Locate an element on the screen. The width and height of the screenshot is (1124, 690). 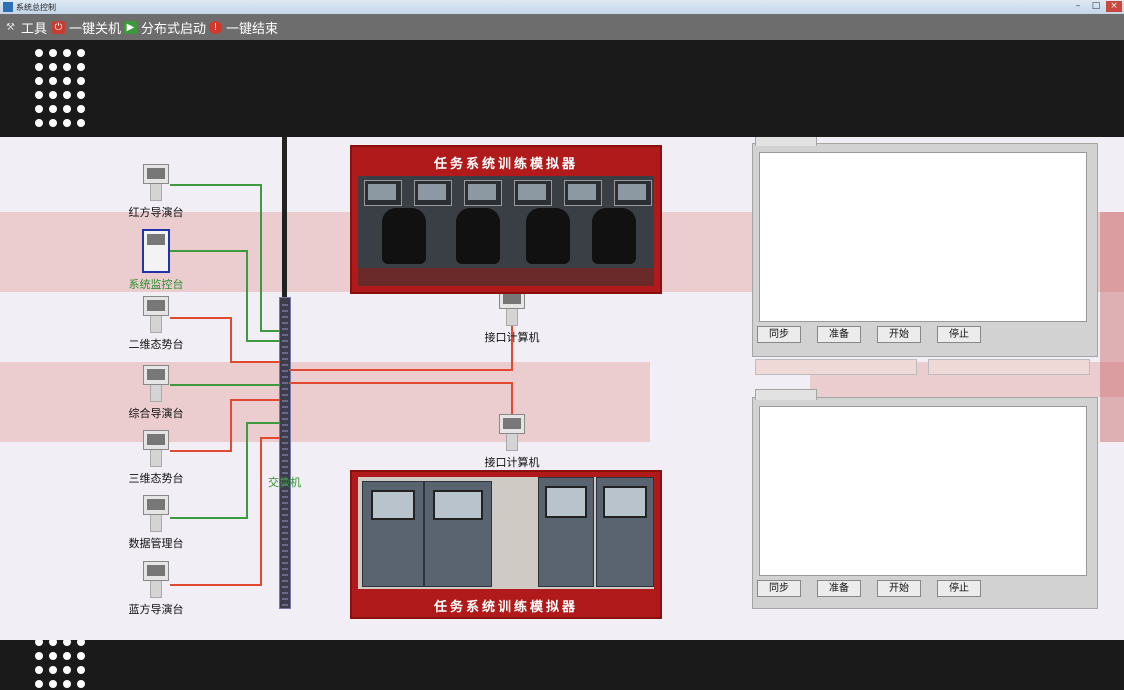
window-title: 系统总控制 is located at coordinates (36, 7).